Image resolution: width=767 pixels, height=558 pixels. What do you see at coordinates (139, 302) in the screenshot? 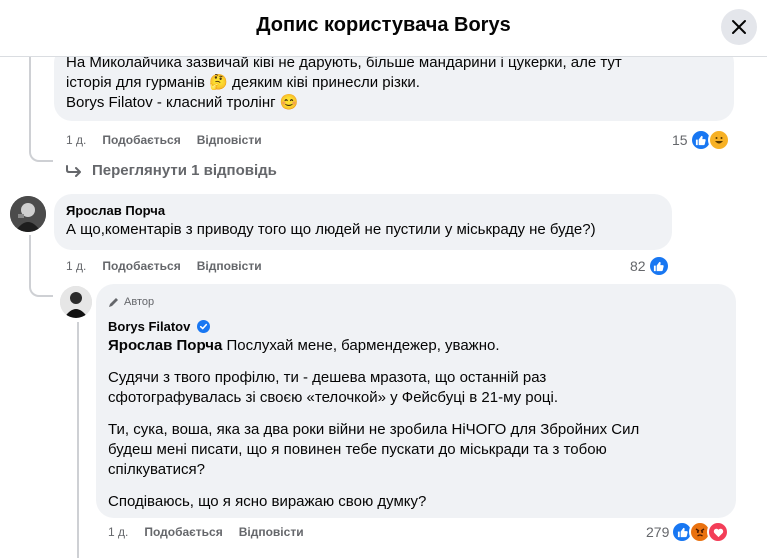
I see `author-badge-label: Автор` at bounding box center [139, 302].